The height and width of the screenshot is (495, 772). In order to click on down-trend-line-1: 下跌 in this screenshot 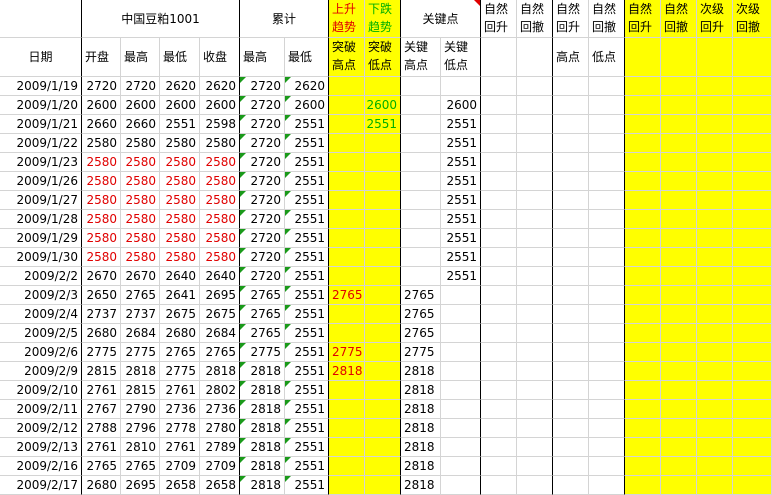, I will do `click(380, 9)`.